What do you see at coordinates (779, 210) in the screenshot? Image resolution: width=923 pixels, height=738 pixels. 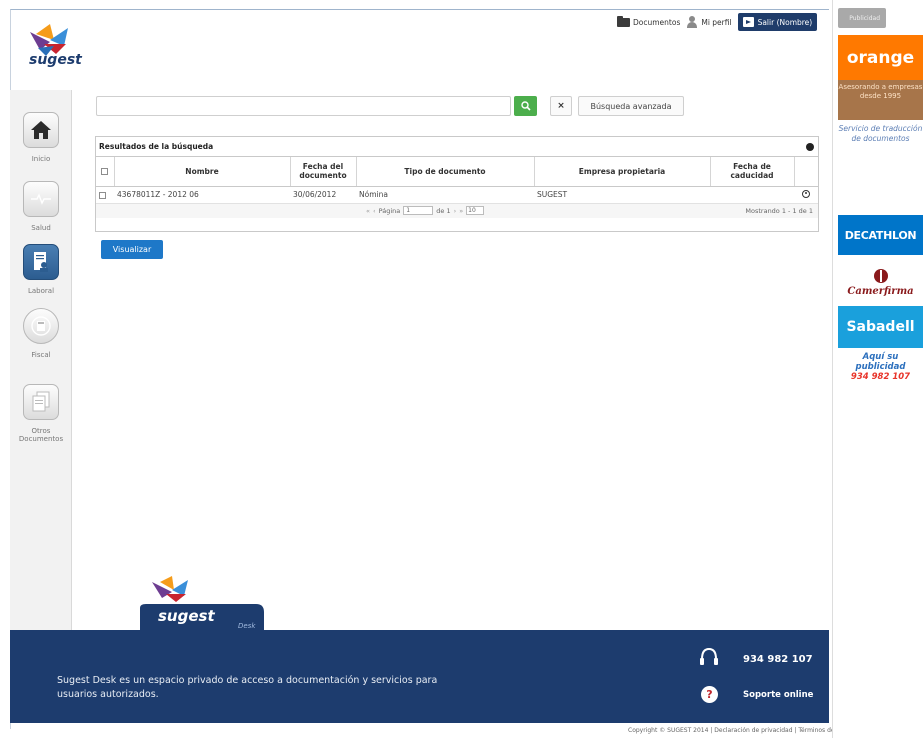 I see `pager-summary: Mostrando 1 - 1 de 1` at bounding box center [779, 210].